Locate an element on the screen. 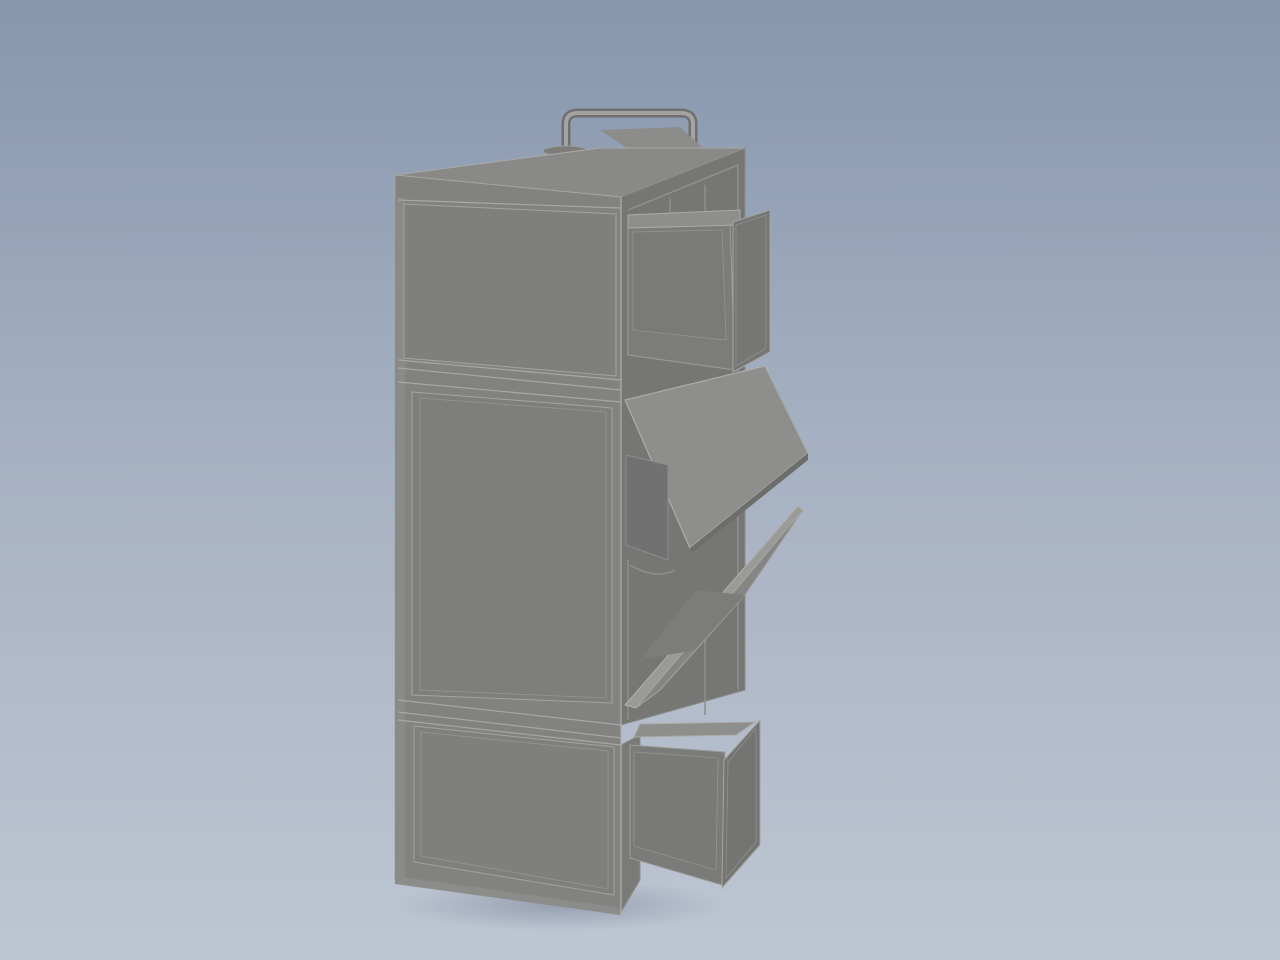 The height and width of the screenshot is (960, 1280). inner-column is located at coordinates (647, 507).